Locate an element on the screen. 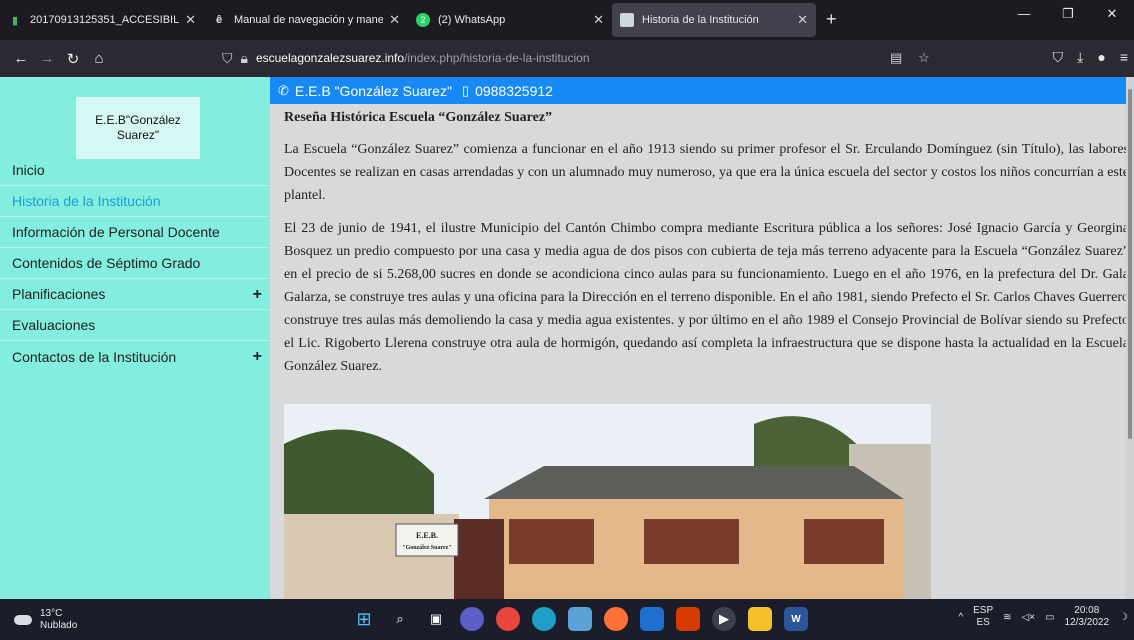  photos-icon is located at coordinates (580, 619).